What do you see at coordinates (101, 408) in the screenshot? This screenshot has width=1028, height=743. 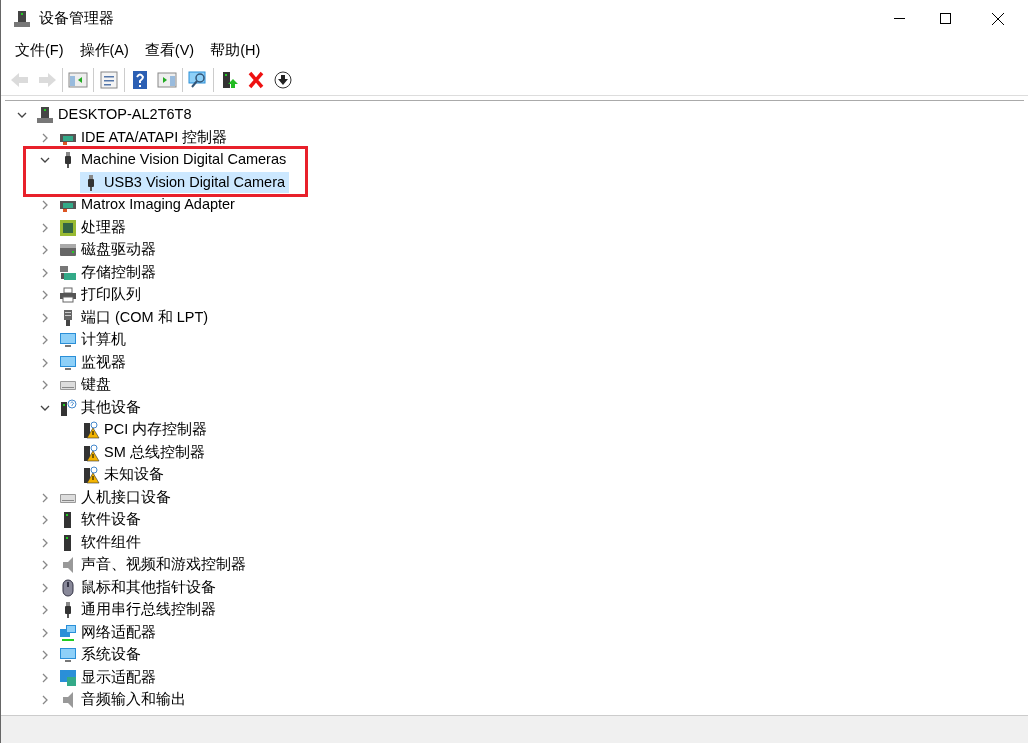 I see `tree-item: 其他设备` at bounding box center [101, 408].